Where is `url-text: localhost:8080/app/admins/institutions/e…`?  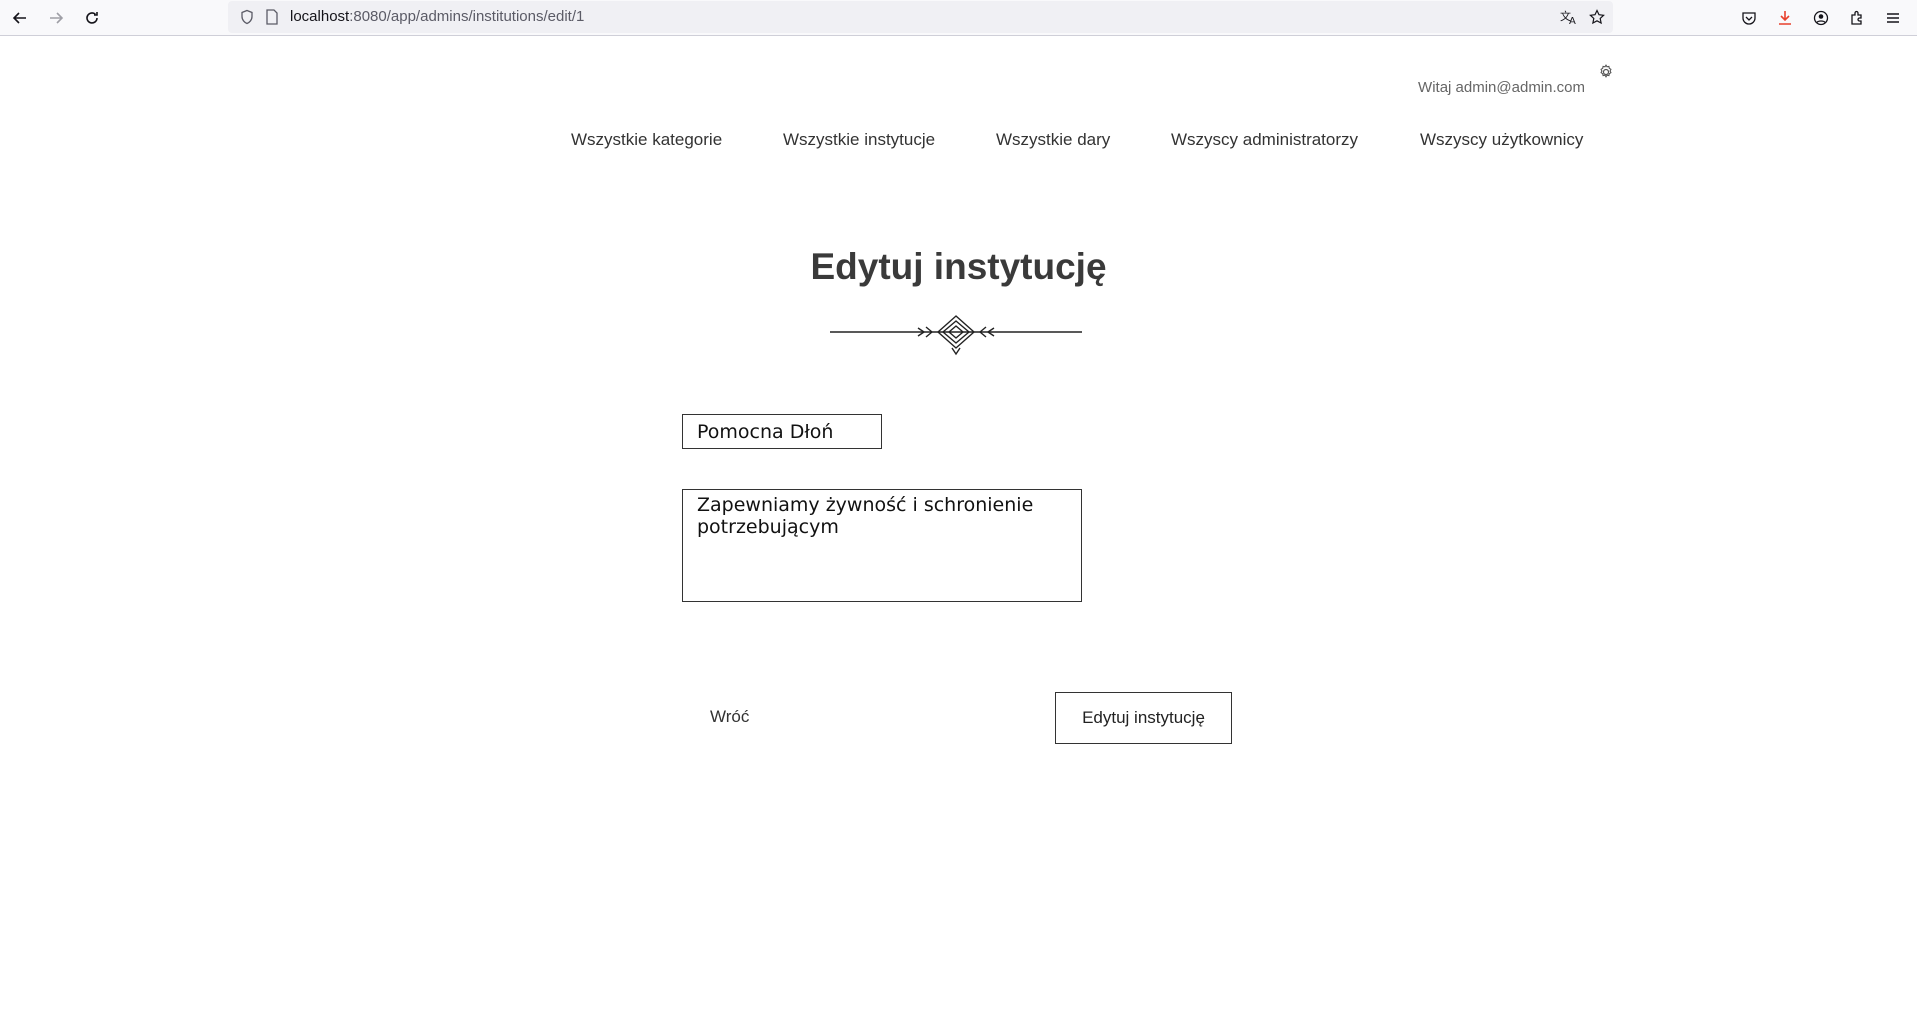
url-text: localhost:8080/app/admins/institutions/e… is located at coordinates (437, 17).